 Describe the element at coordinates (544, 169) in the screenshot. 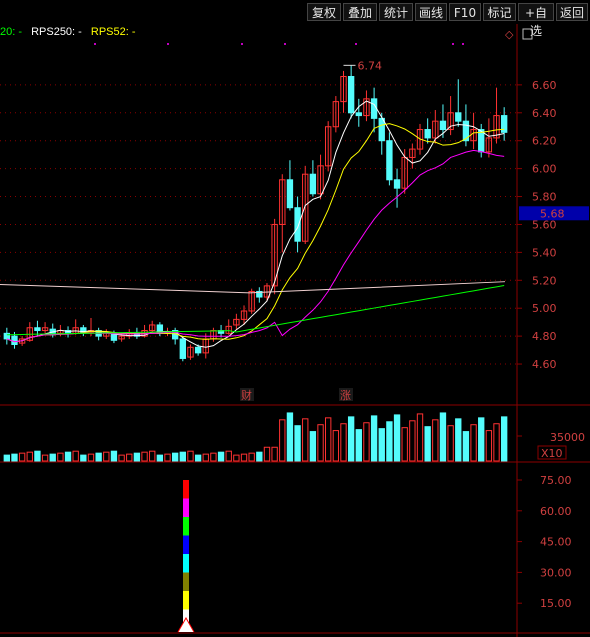

I see `price-tick-label: 6.00` at that location.